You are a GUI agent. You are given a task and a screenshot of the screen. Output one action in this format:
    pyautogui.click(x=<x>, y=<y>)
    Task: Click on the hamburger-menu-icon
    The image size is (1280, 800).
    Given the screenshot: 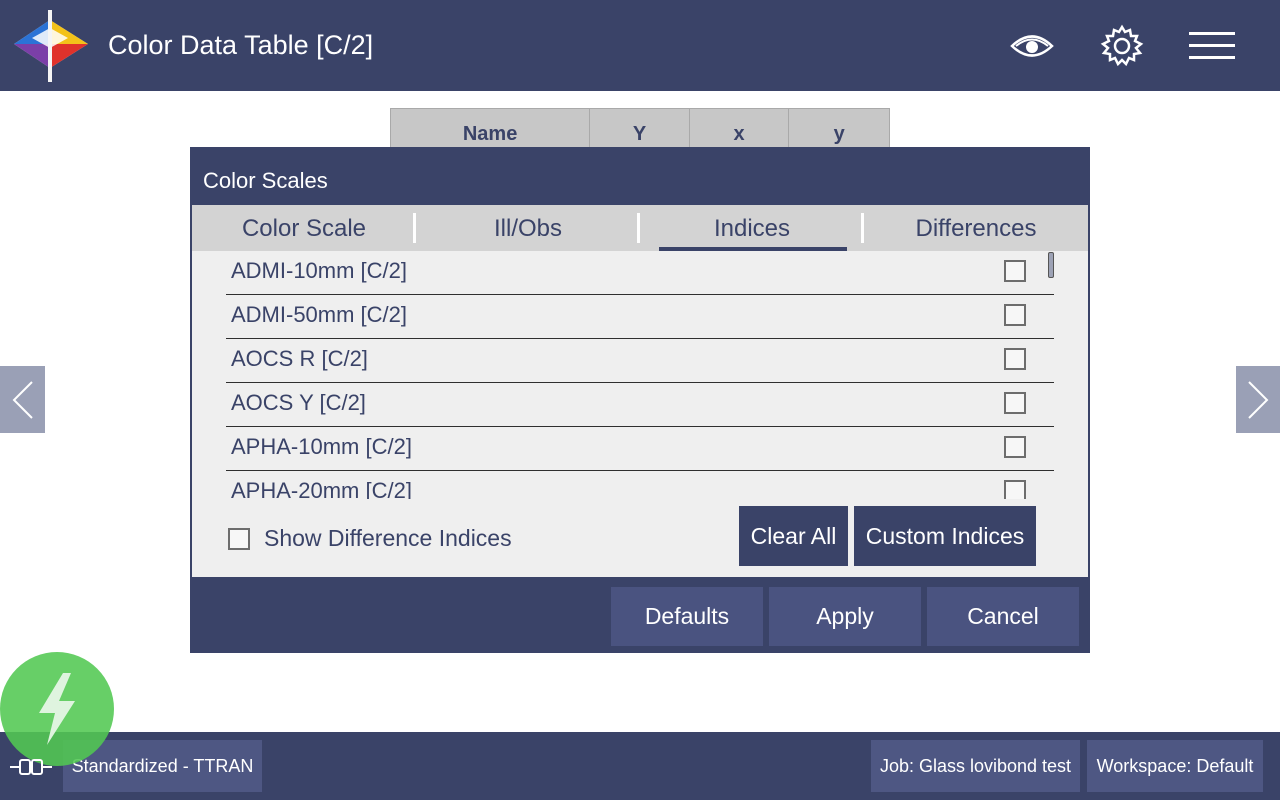 What is the action you would take?
    pyautogui.click(x=1212, y=46)
    